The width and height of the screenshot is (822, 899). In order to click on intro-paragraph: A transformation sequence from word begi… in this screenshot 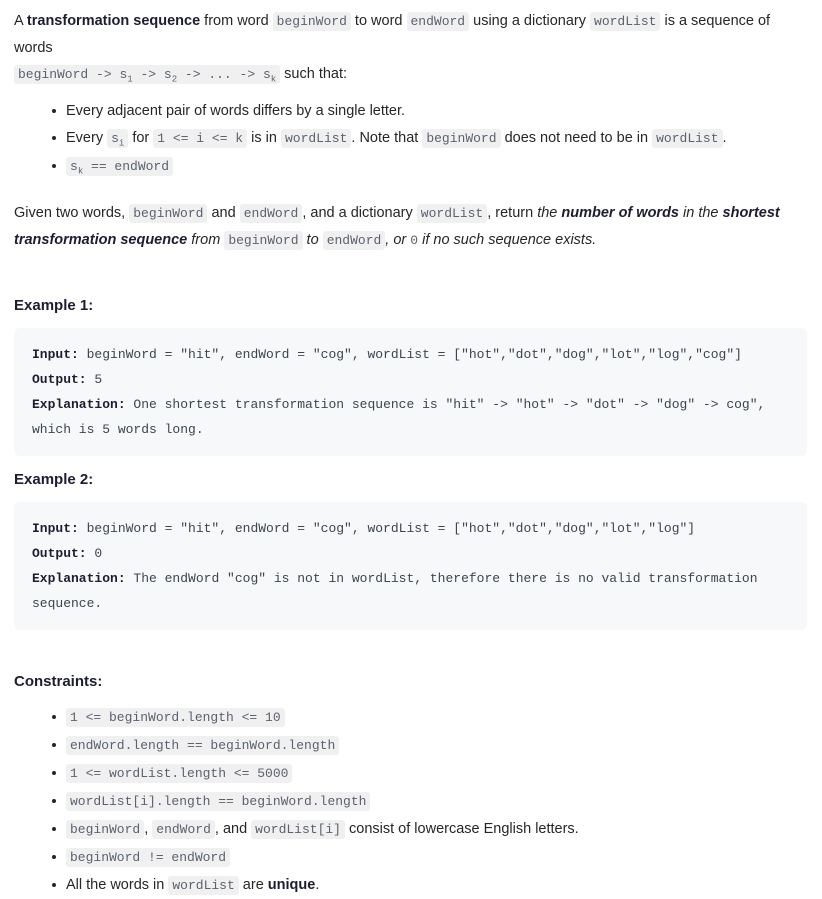, I will do `click(411, 34)`.